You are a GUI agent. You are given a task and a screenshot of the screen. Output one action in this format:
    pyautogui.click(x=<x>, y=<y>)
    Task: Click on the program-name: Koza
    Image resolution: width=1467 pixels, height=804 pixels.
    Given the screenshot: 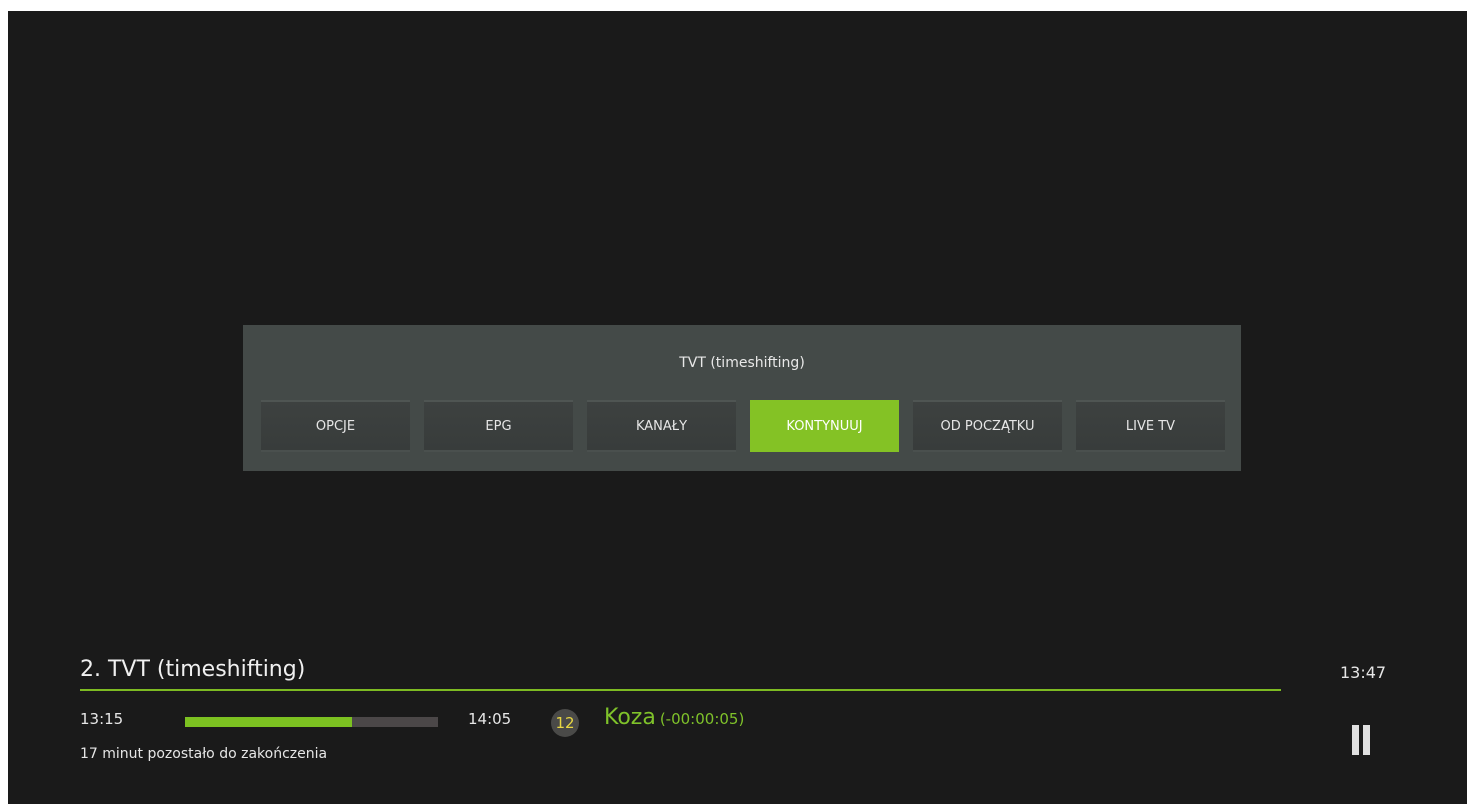 What is the action you would take?
    pyautogui.click(x=630, y=717)
    